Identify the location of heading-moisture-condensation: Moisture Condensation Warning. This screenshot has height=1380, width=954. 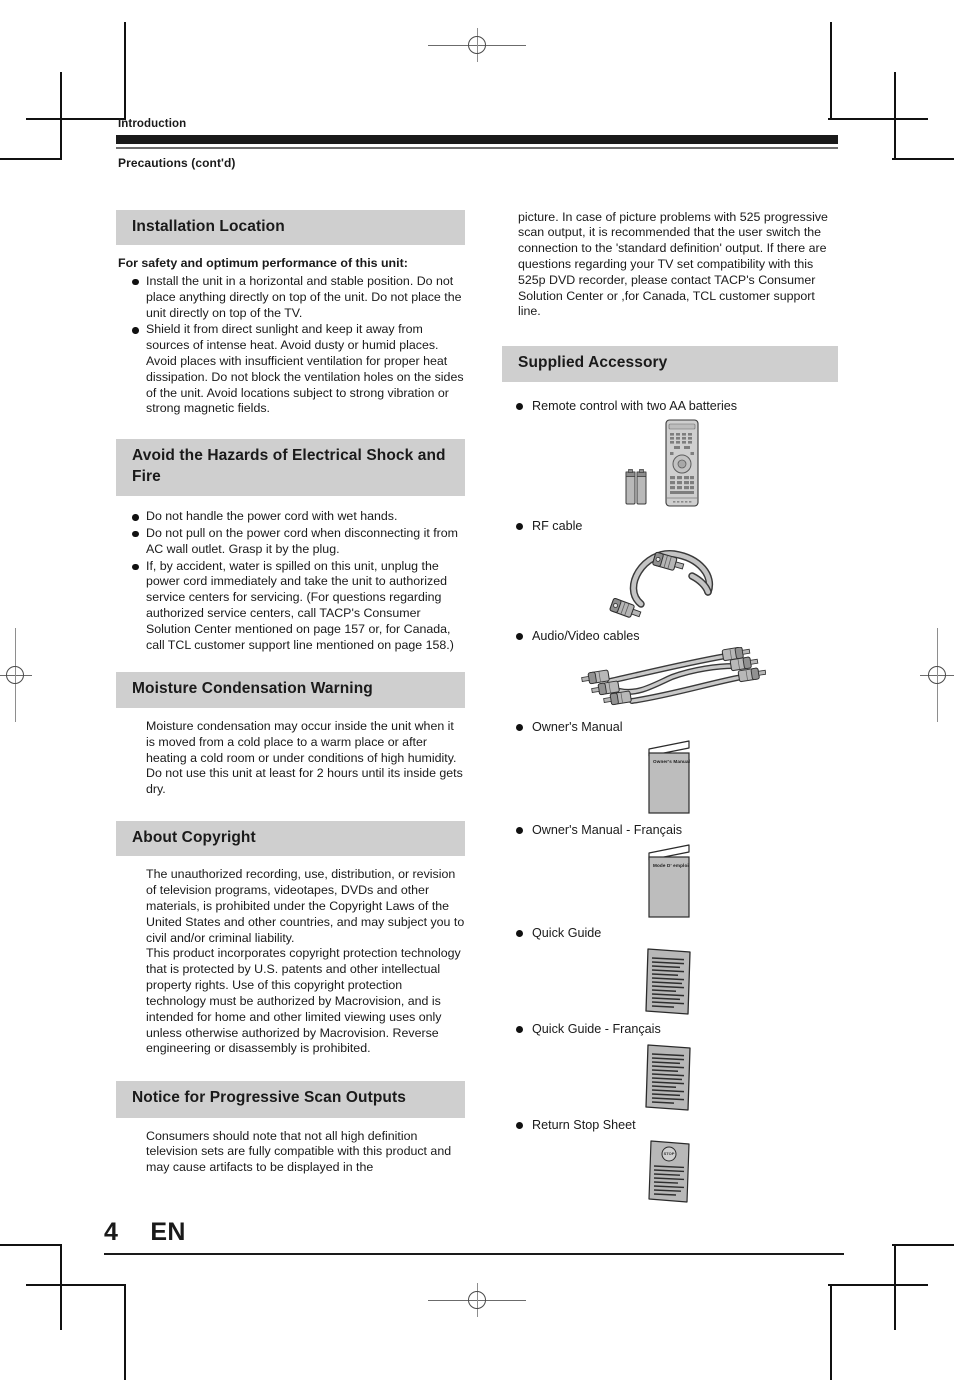
(290, 690).